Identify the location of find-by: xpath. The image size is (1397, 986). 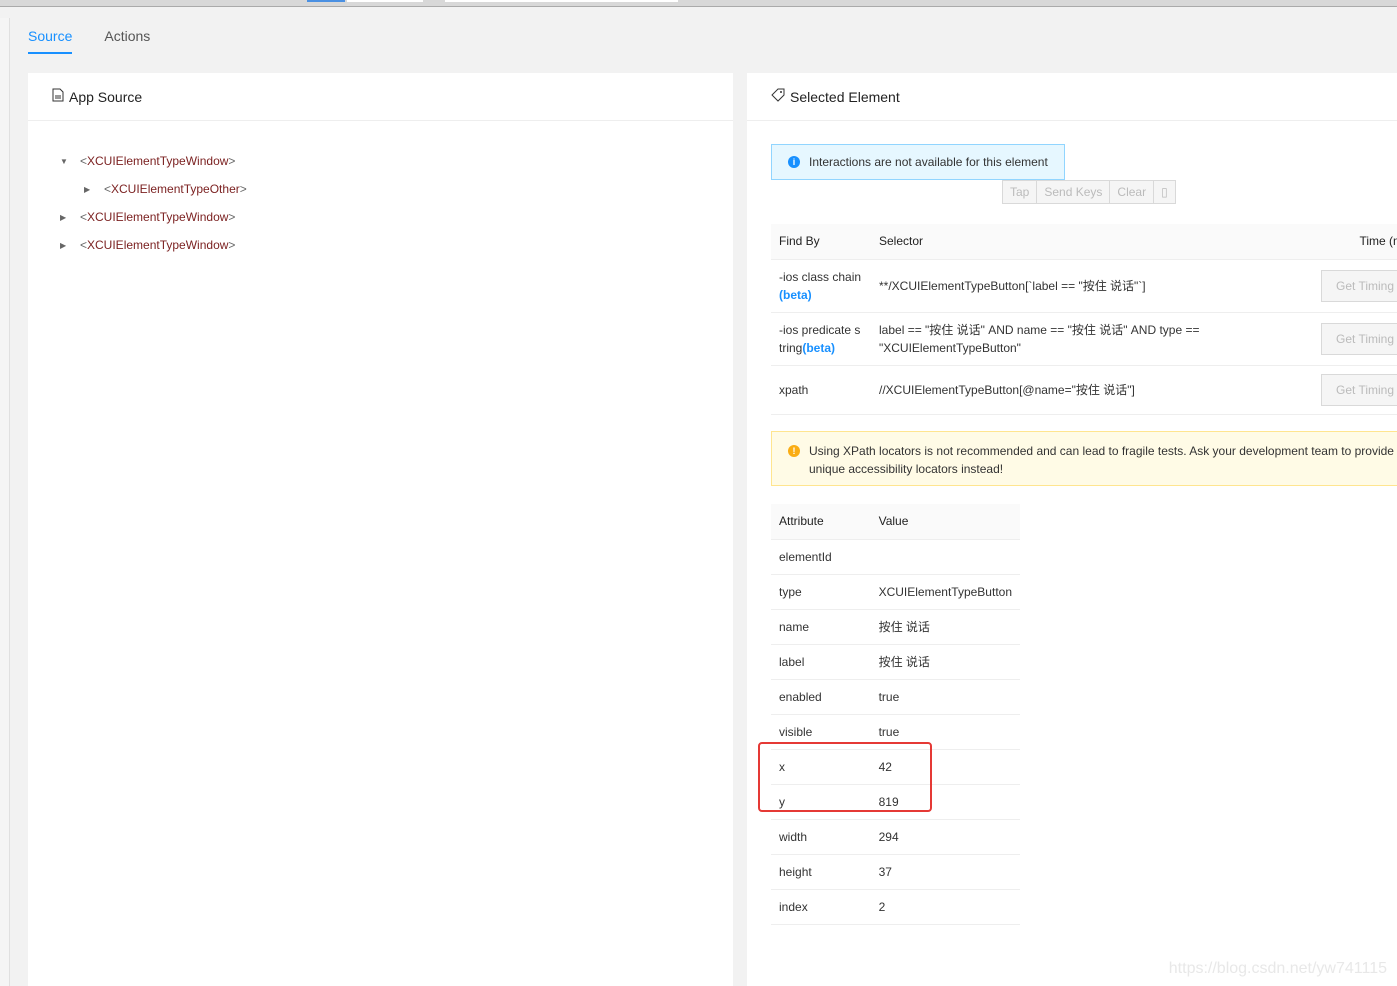
(794, 389).